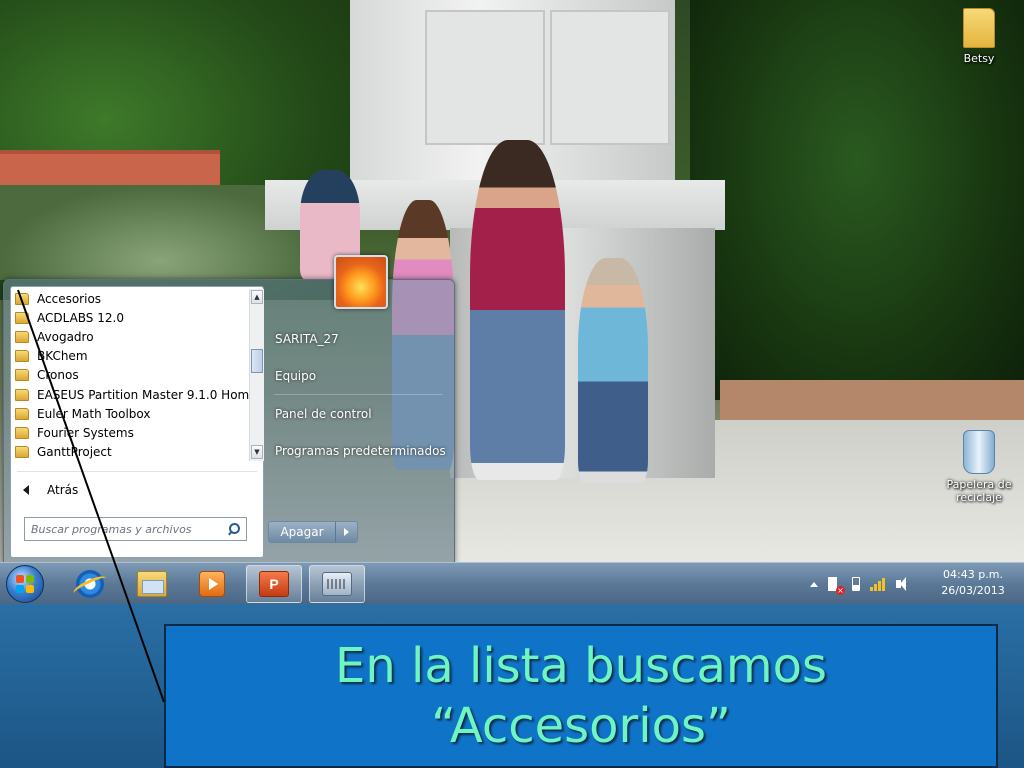  What do you see at coordinates (26, 490) in the screenshot?
I see `back-arrow-icon` at bounding box center [26, 490].